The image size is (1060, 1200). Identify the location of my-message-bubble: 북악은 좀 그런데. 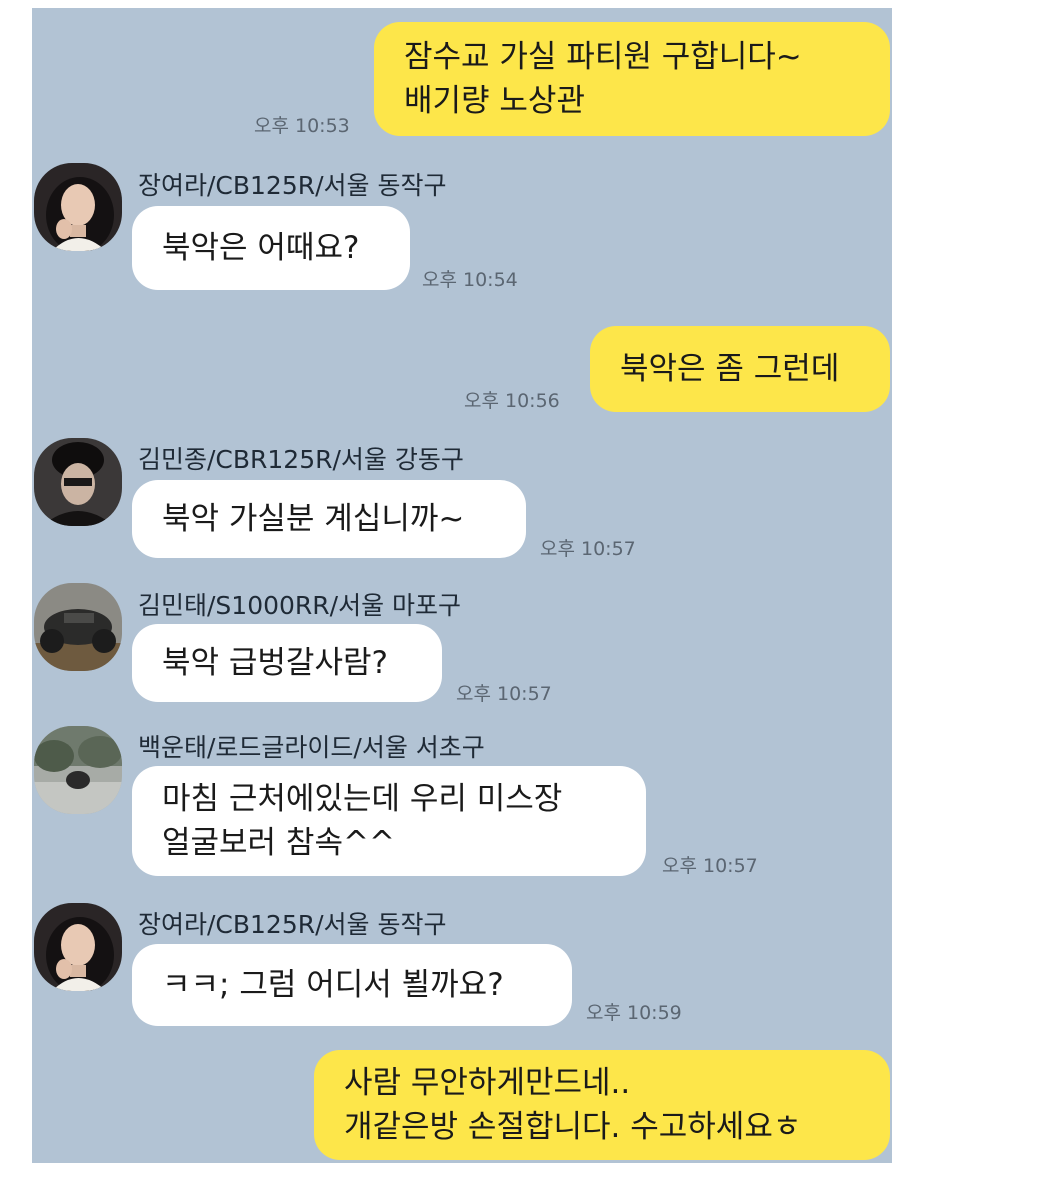
(740, 369).